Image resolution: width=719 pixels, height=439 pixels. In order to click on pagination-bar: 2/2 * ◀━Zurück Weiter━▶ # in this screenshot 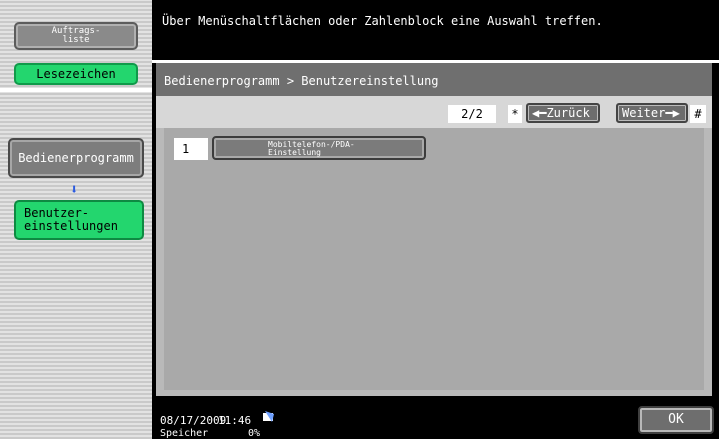, I will do `click(434, 112)`.